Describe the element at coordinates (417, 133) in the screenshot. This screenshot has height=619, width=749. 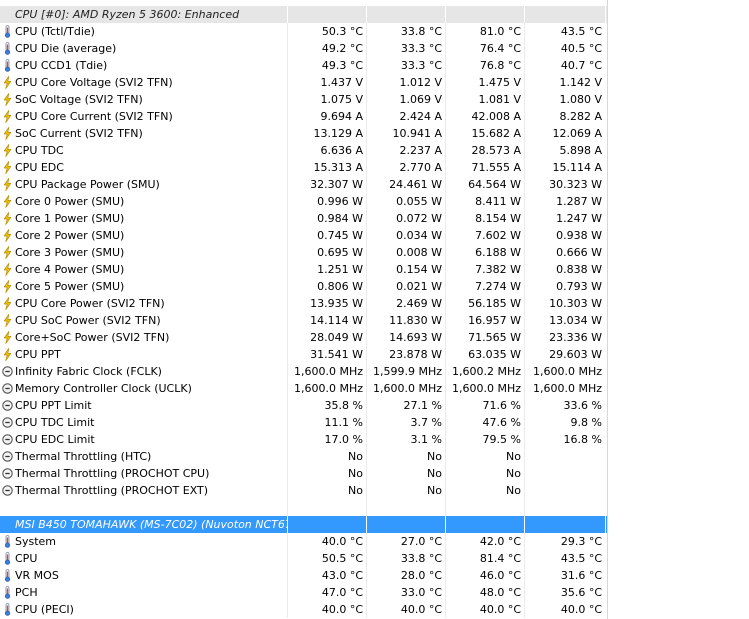
I see `minimum-value: 10.941 A` at that location.